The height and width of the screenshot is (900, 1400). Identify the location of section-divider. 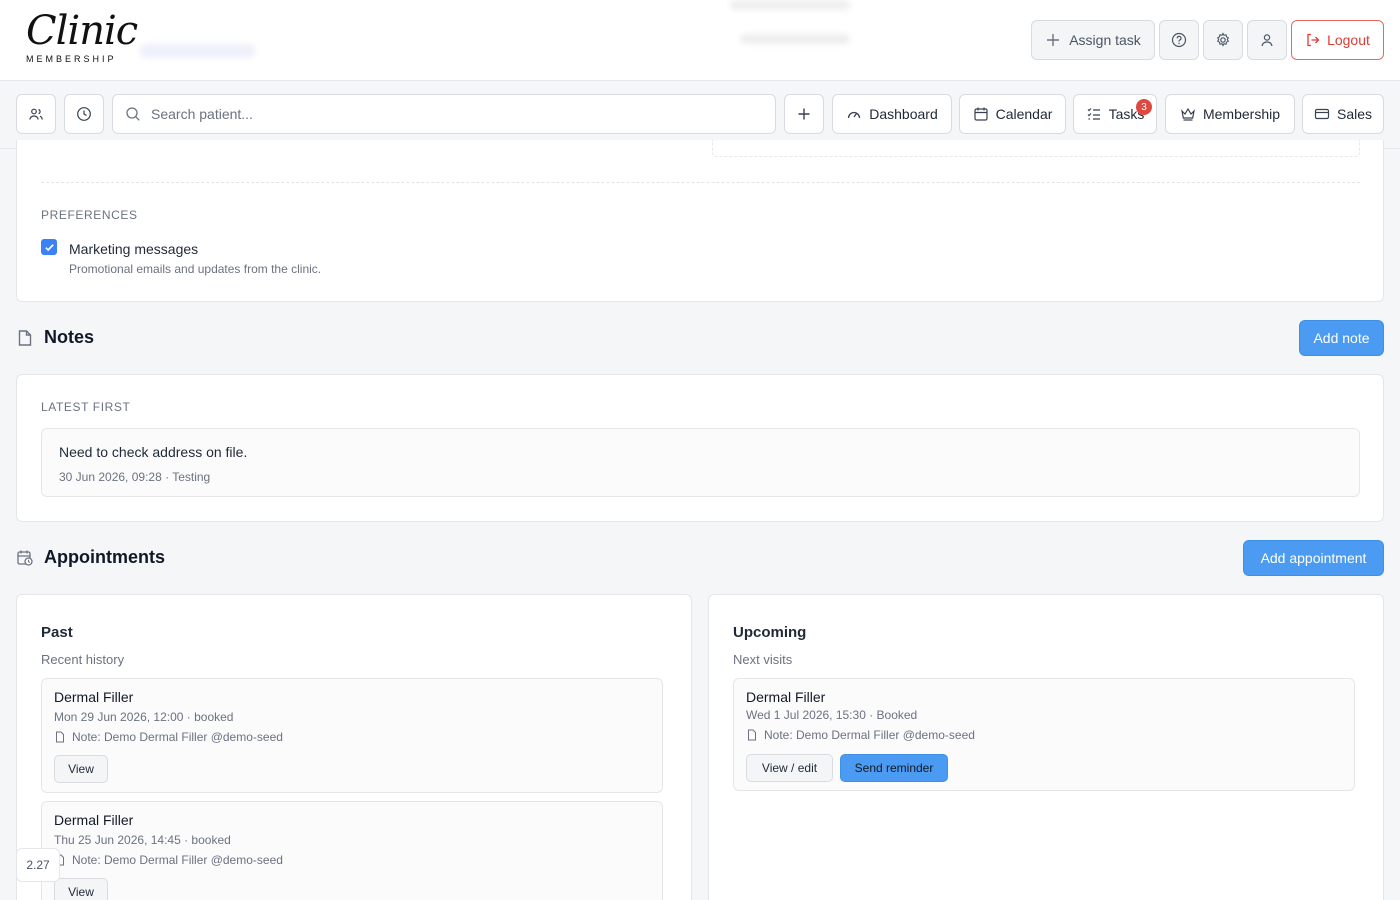
(700, 182).